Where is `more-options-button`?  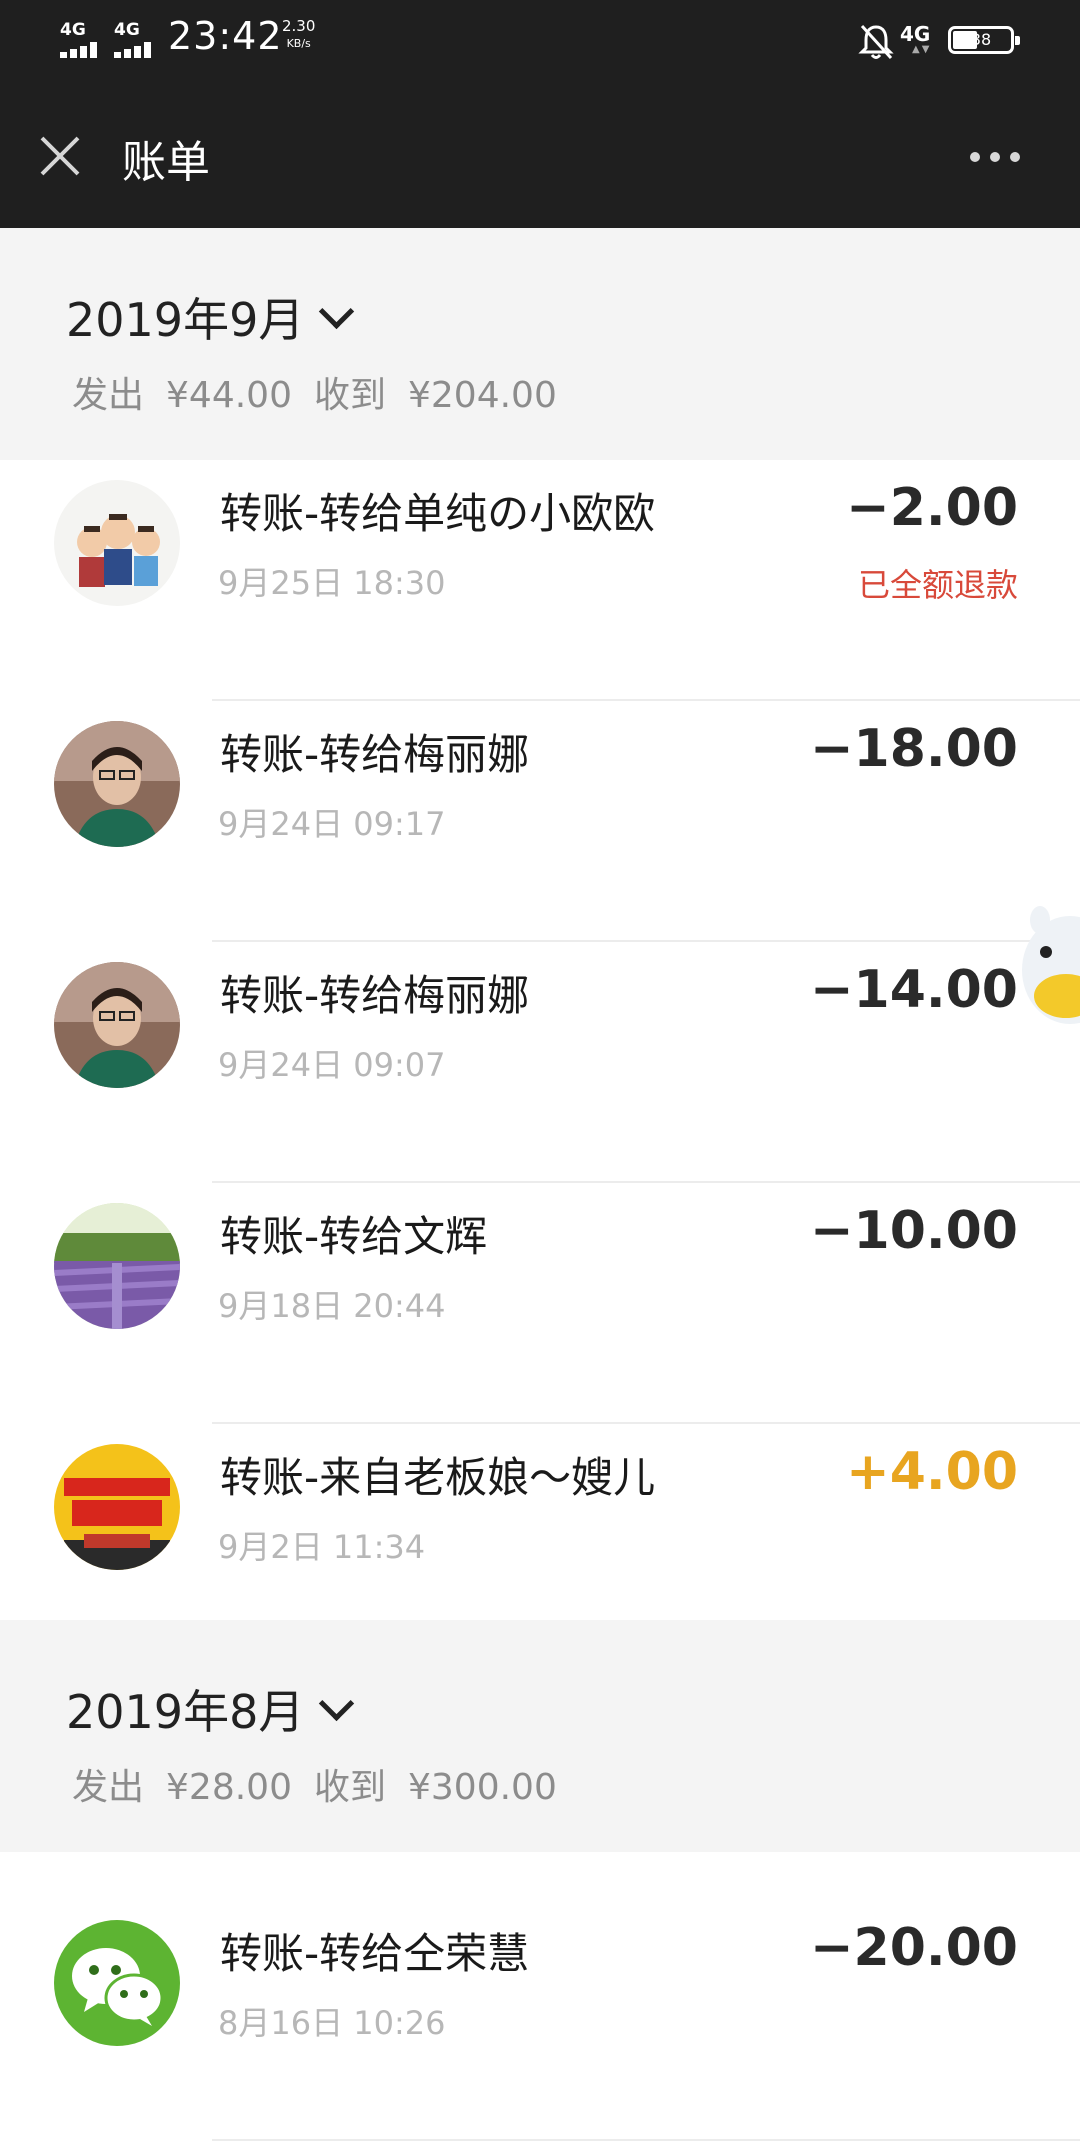
more-options-button is located at coordinates (995, 156).